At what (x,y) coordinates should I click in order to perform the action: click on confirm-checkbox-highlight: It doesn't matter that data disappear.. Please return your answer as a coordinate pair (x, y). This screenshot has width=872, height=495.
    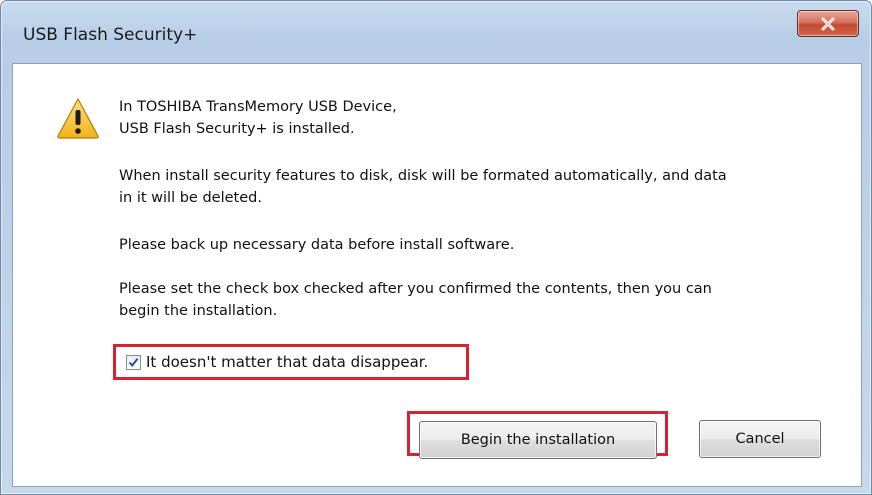
    Looking at the image, I should click on (291, 362).